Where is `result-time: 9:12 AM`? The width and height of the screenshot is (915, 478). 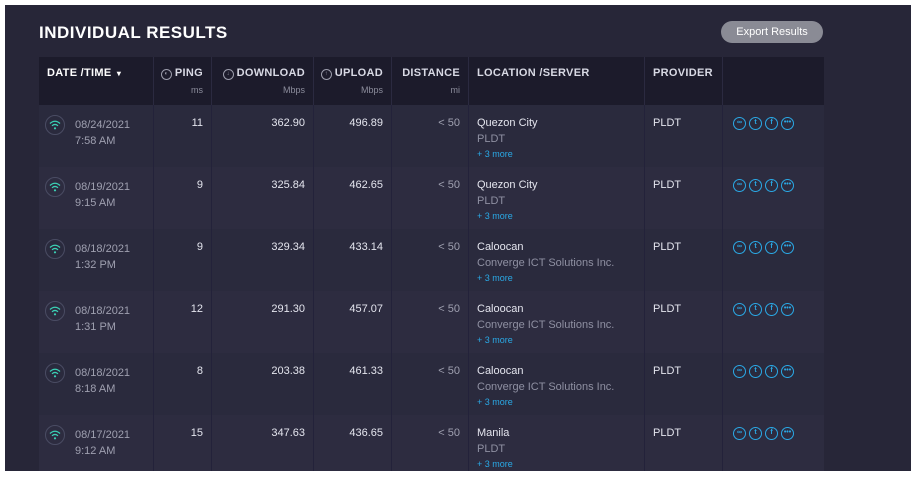
result-time: 9:12 AM is located at coordinates (95, 451).